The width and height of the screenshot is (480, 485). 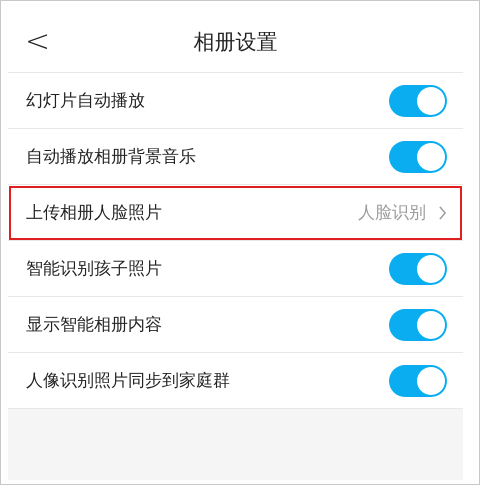 What do you see at coordinates (111, 157) in the screenshot?
I see `setting-label: 自动播放相册背景音乐` at bounding box center [111, 157].